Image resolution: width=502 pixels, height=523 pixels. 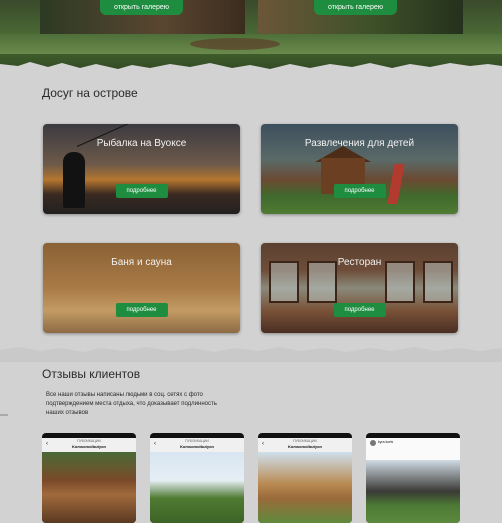 What do you see at coordinates (396, 184) in the screenshot?
I see `slide-image` at bounding box center [396, 184].